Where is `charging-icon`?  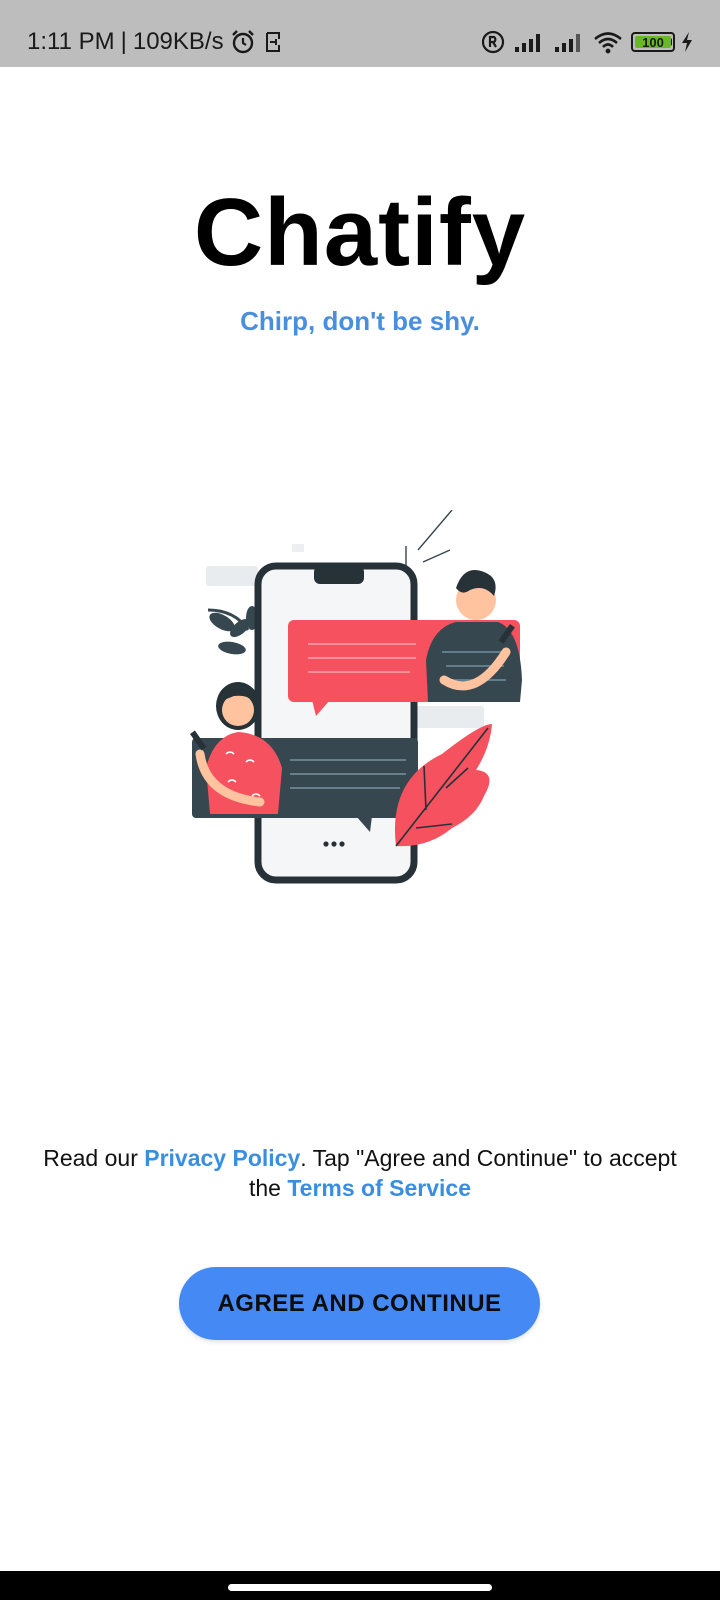 charging-icon is located at coordinates (687, 42).